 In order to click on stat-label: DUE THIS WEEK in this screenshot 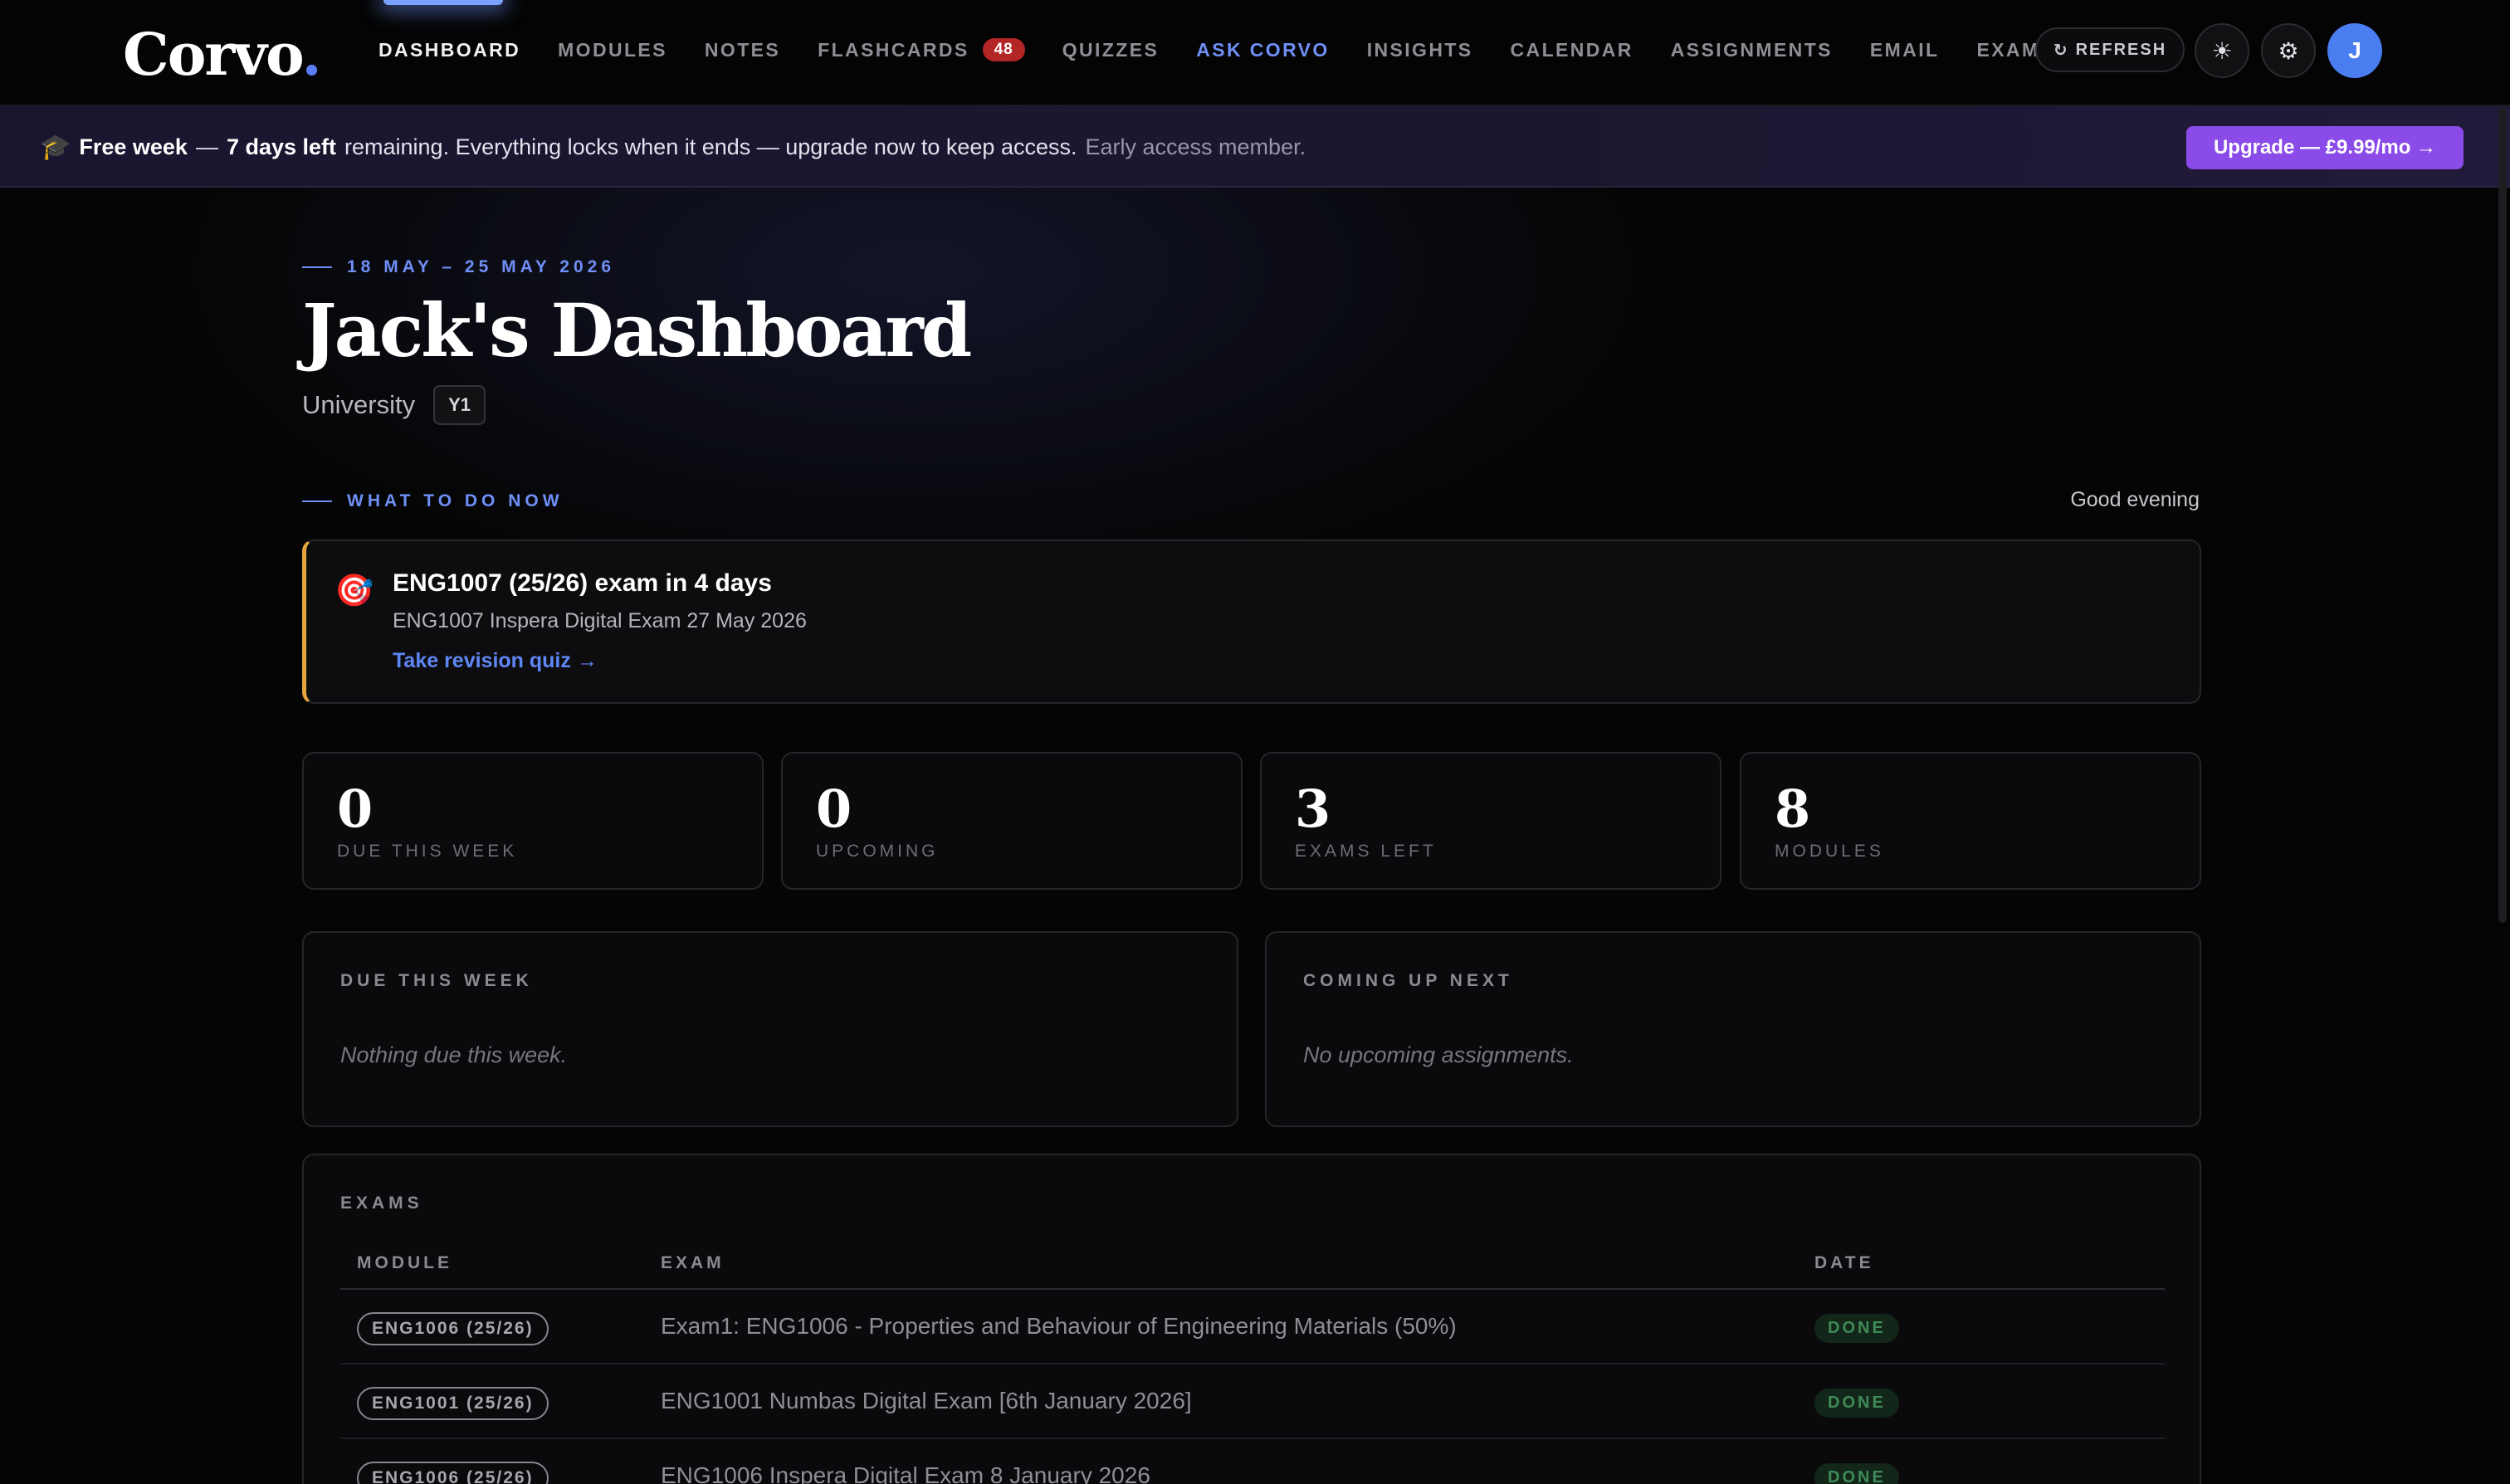, I will do `click(427, 851)`.